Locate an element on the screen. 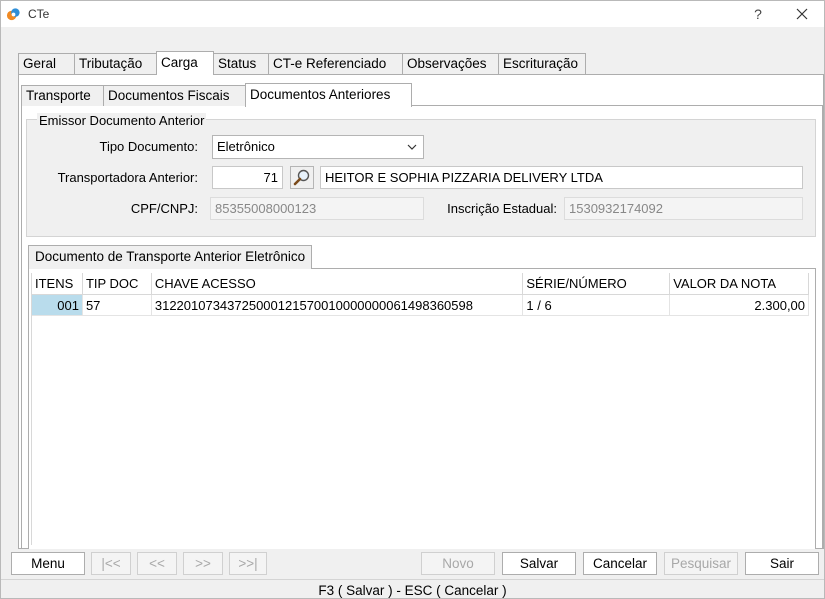  col-tip-doc: TIP DOC is located at coordinates (117, 283).